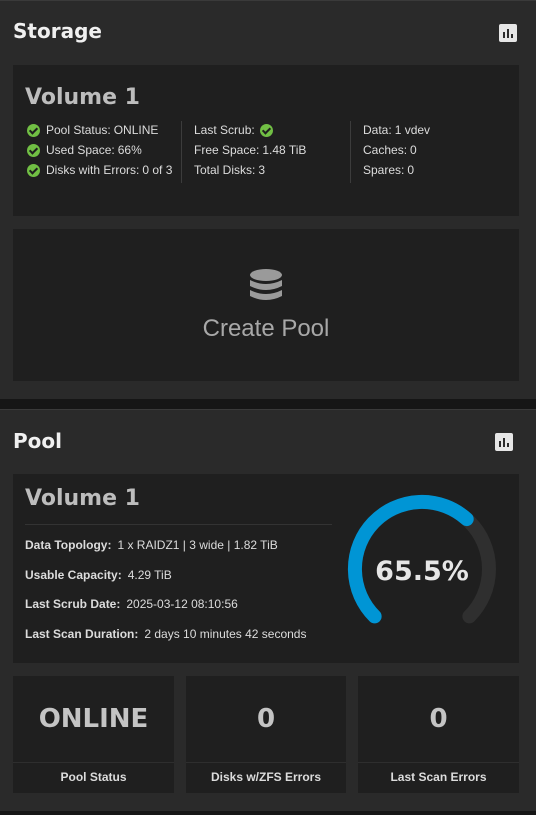 This screenshot has width=536, height=815. What do you see at coordinates (438, 777) in the screenshot?
I see `scan-errors-label: Last Scan Errors` at bounding box center [438, 777].